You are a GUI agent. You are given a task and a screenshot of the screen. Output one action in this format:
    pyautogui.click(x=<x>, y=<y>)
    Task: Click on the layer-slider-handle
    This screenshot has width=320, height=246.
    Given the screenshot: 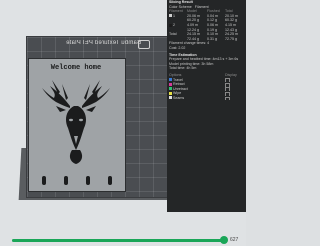 What is the action you would take?
    pyautogui.click(x=223, y=240)
    